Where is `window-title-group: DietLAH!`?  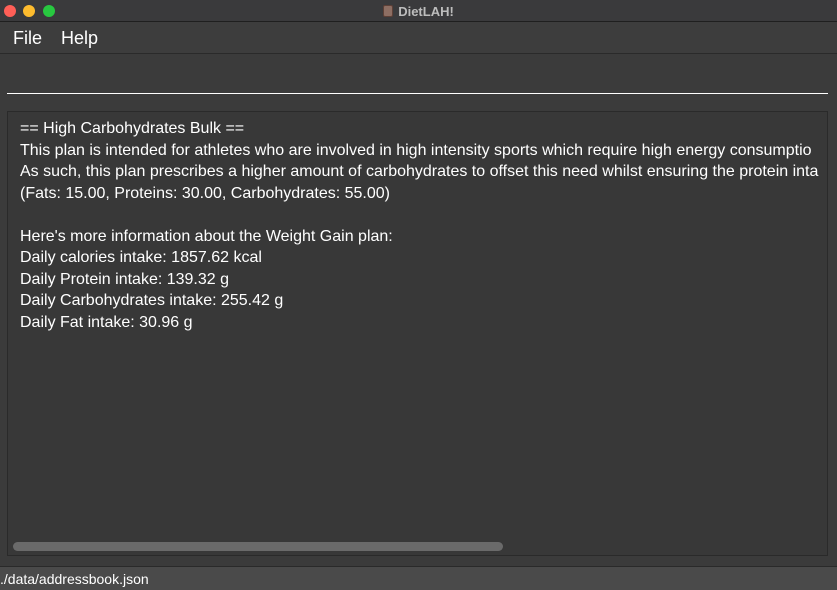
window-title-group: DietLAH! is located at coordinates (418, 11).